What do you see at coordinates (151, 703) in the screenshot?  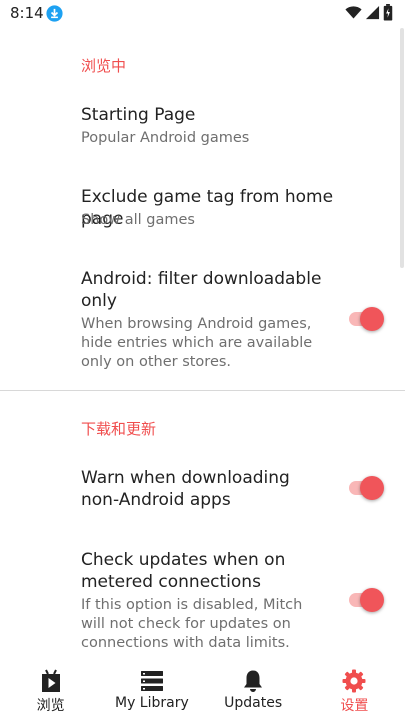 I see `nav-label: My Library` at bounding box center [151, 703].